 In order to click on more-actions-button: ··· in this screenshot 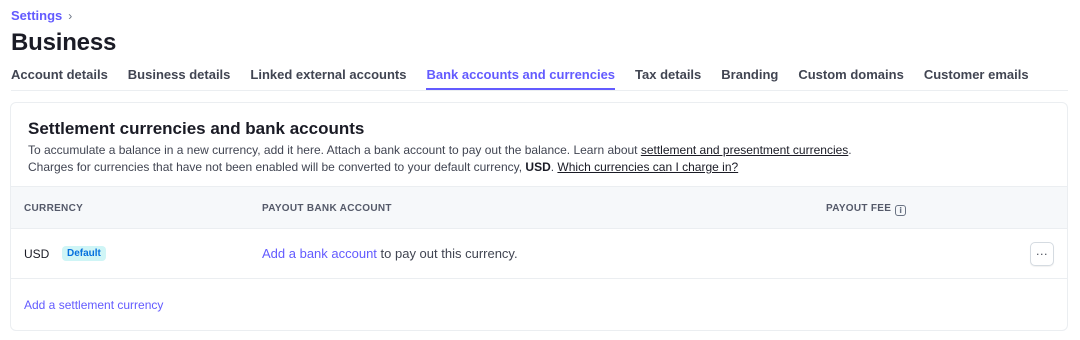, I will do `click(1042, 254)`.